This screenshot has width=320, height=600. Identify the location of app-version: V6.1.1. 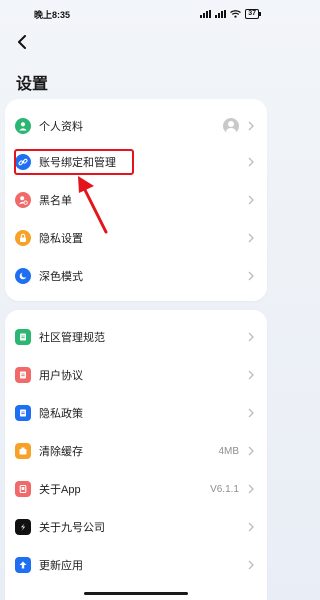
(224, 489).